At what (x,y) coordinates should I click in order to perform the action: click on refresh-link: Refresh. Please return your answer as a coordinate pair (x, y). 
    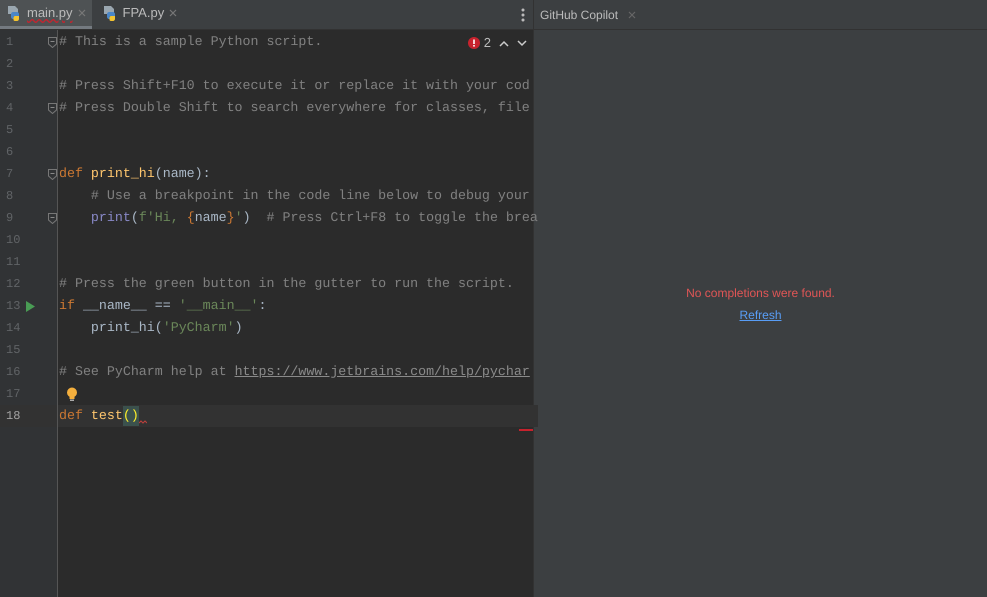
    Looking at the image, I should click on (760, 315).